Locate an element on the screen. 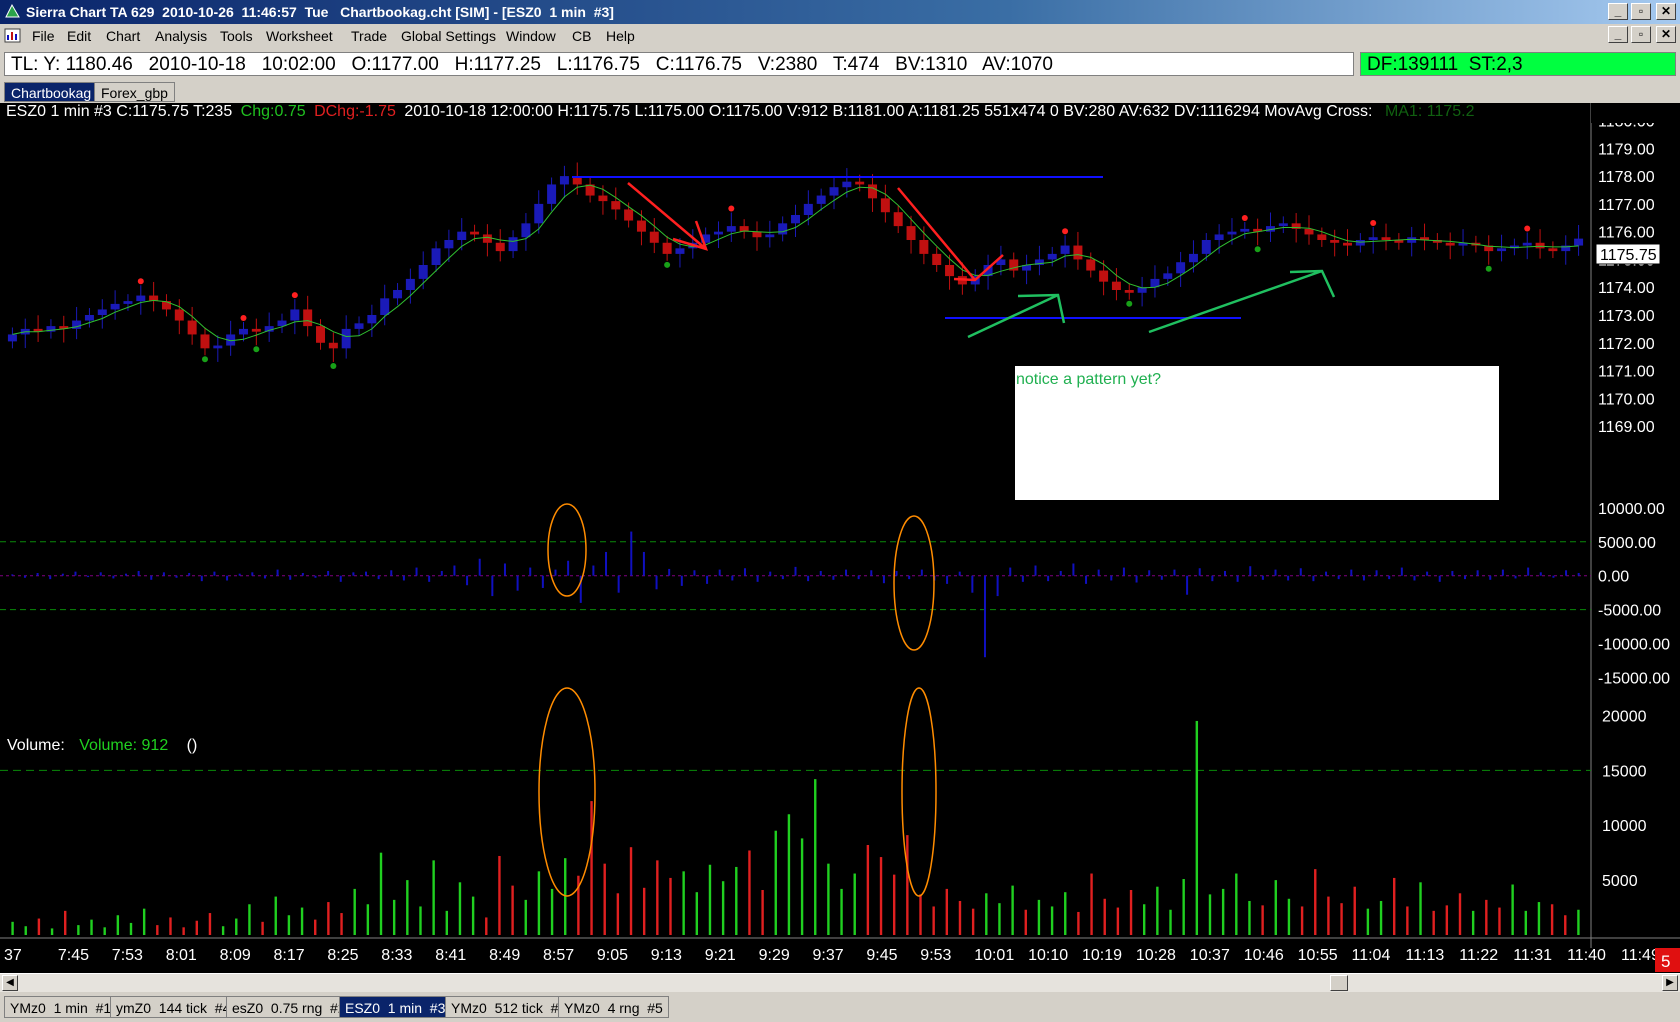  delta-tick-label: 0.00 is located at coordinates (1613, 577).